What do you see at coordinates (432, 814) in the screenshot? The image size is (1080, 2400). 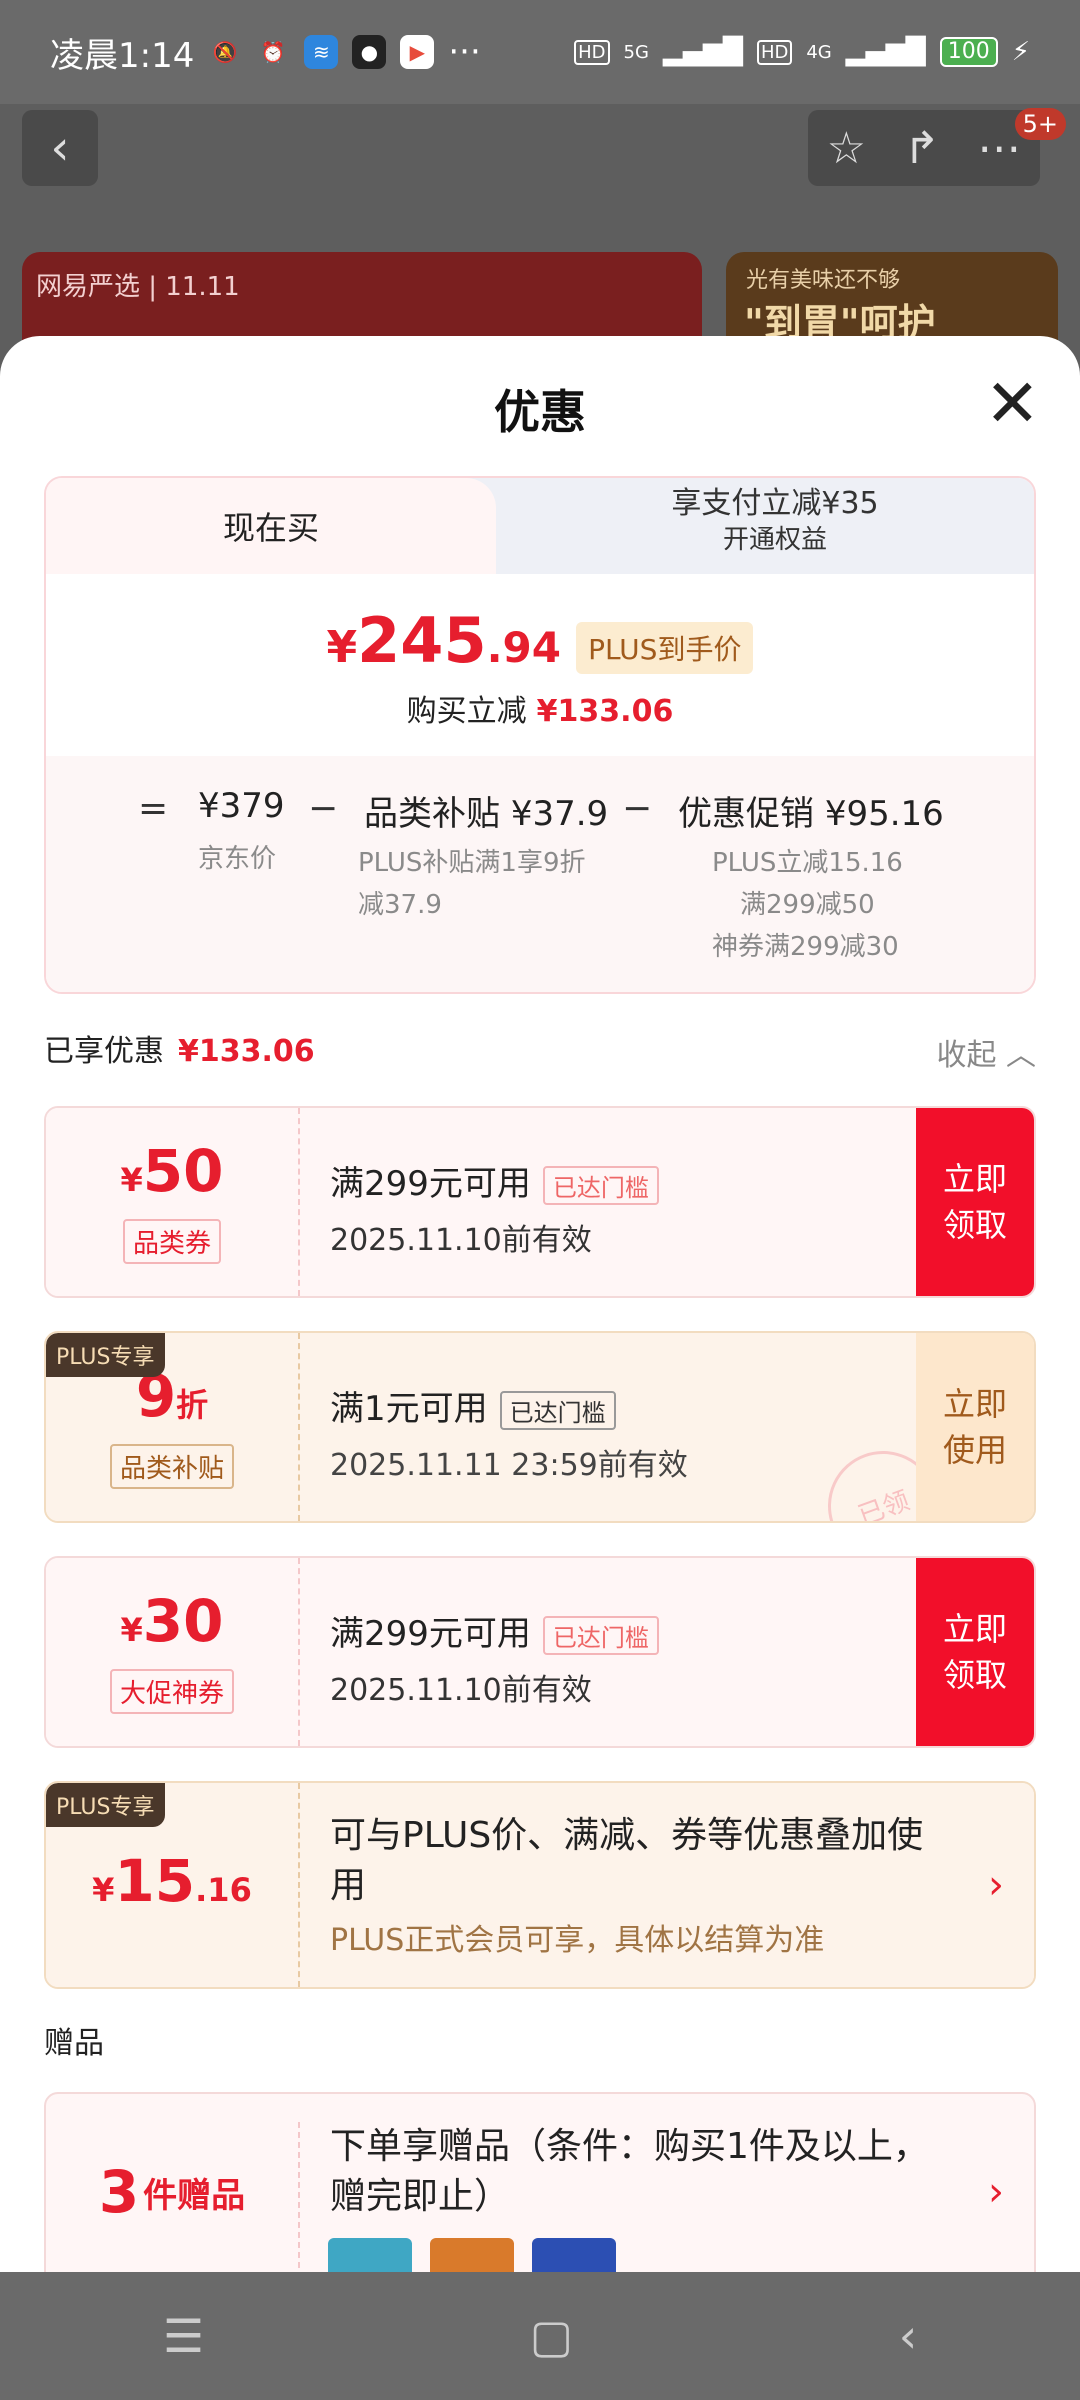 I see `subsidy-label: 品类补贴` at bounding box center [432, 814].